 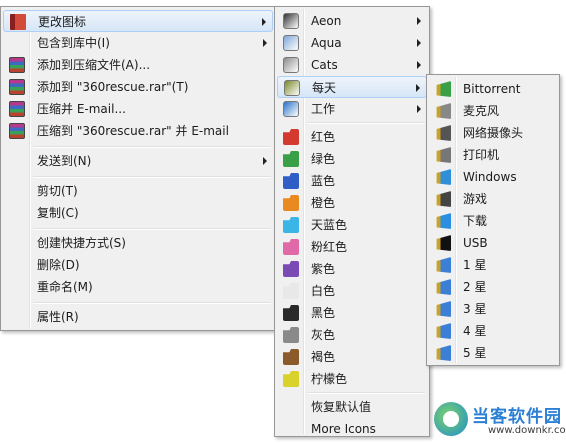 I want to click on menu-item-label: 3 星, so click(x=475, y=309).